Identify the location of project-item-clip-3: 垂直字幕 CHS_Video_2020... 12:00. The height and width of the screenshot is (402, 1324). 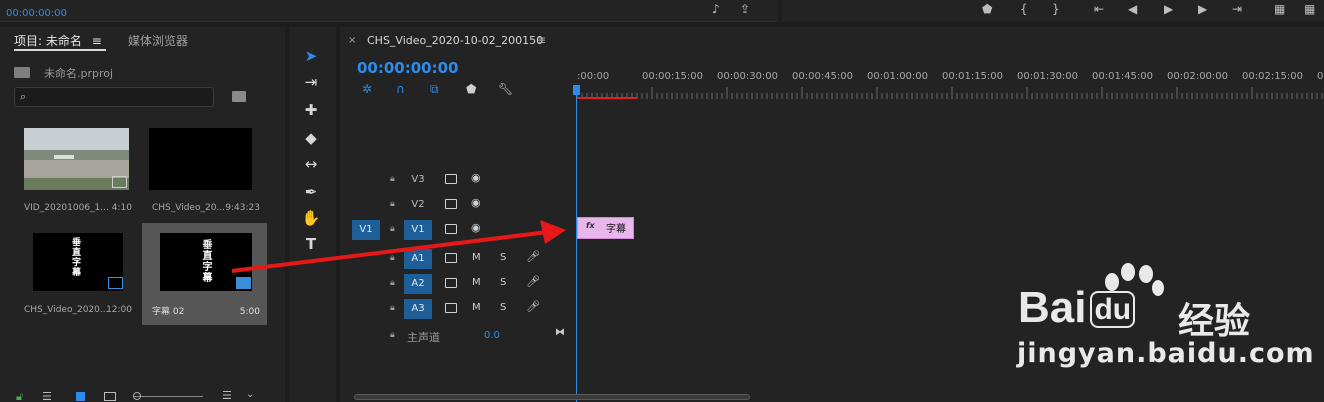
(76, 273).